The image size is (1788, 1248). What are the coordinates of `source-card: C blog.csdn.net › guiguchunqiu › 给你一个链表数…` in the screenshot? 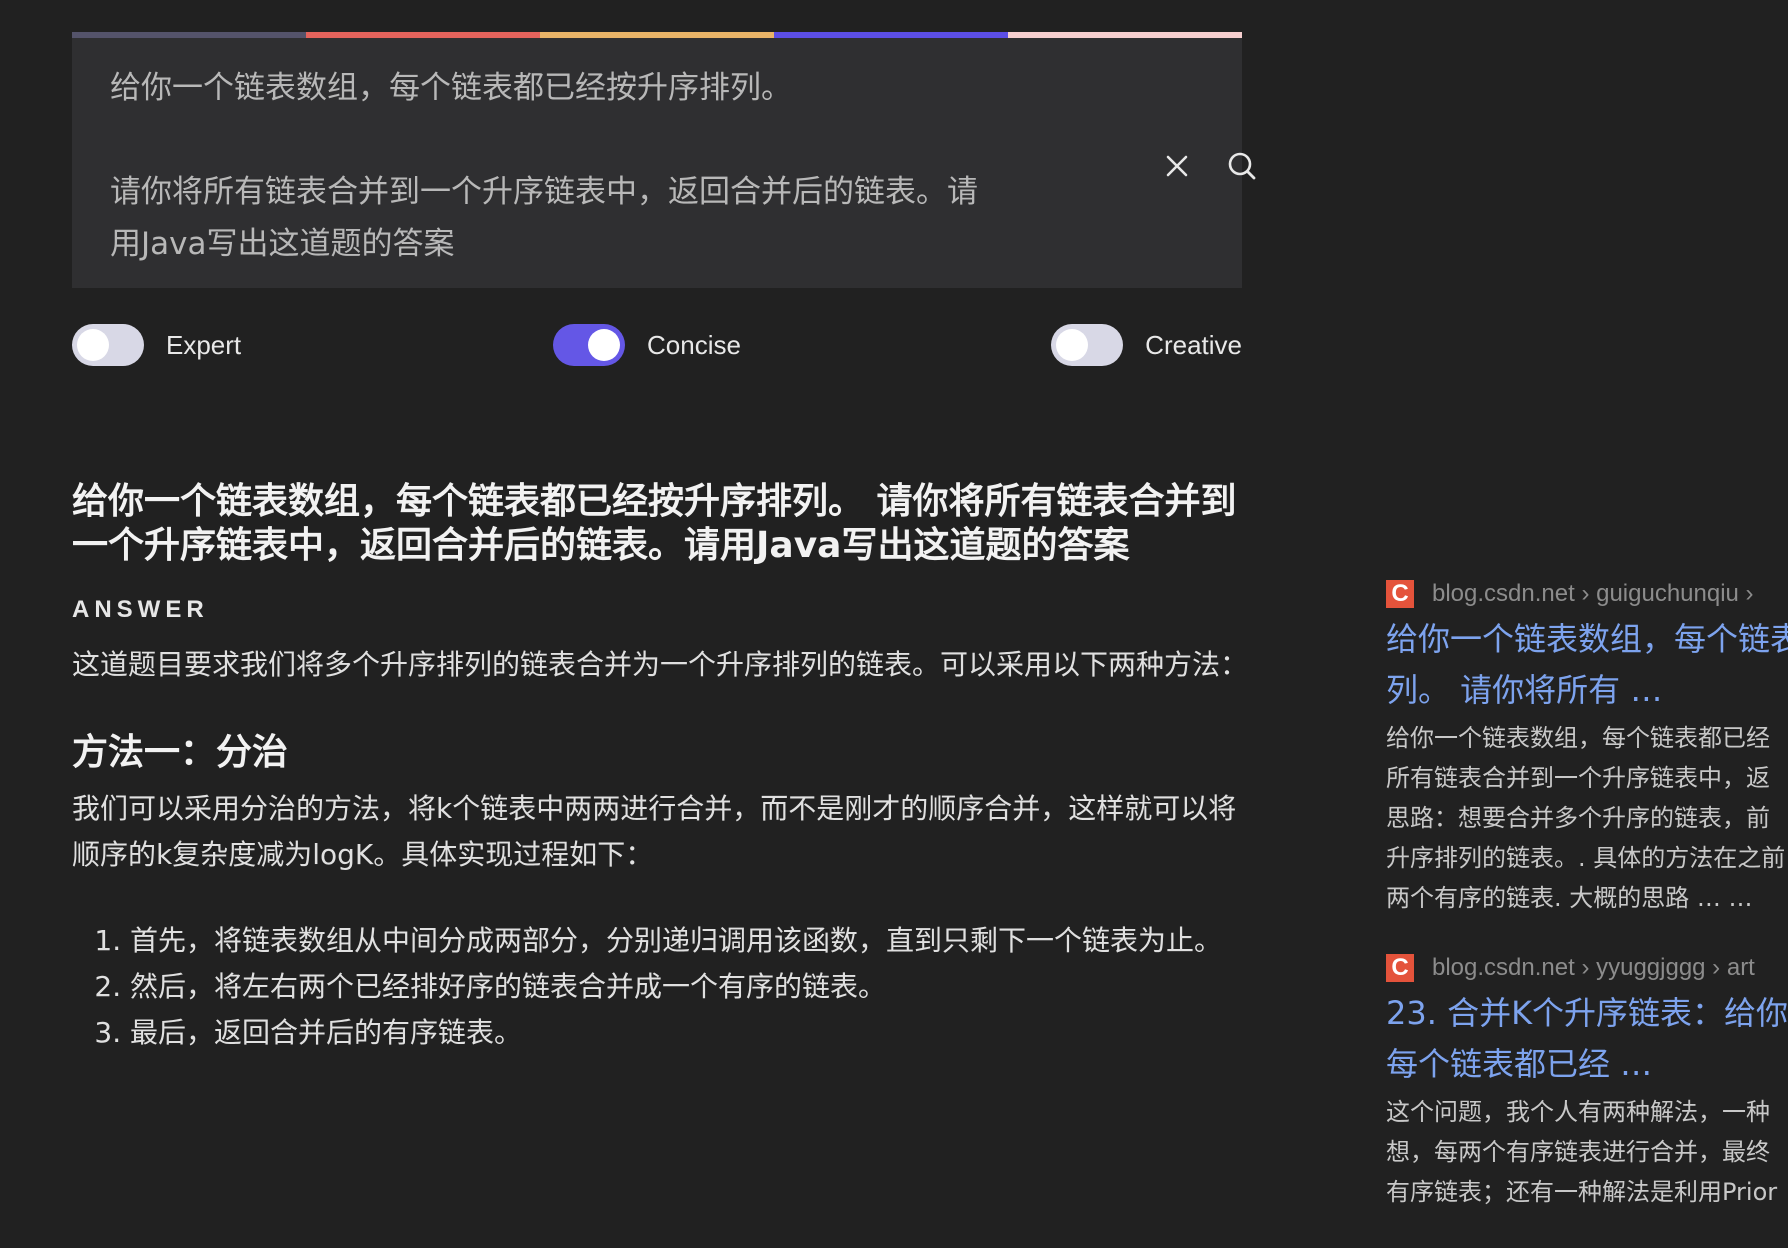 It's located at (1587, 749).